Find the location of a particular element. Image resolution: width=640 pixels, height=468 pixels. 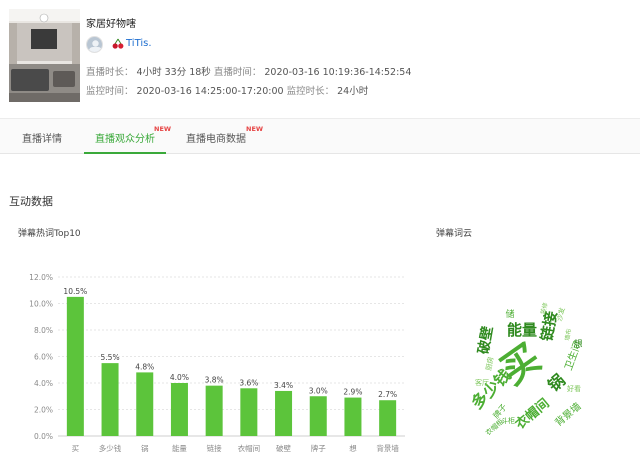

live-time-value: 2020-03-16 10:19:36-14:52:54 is located at coordinates (338, 72).